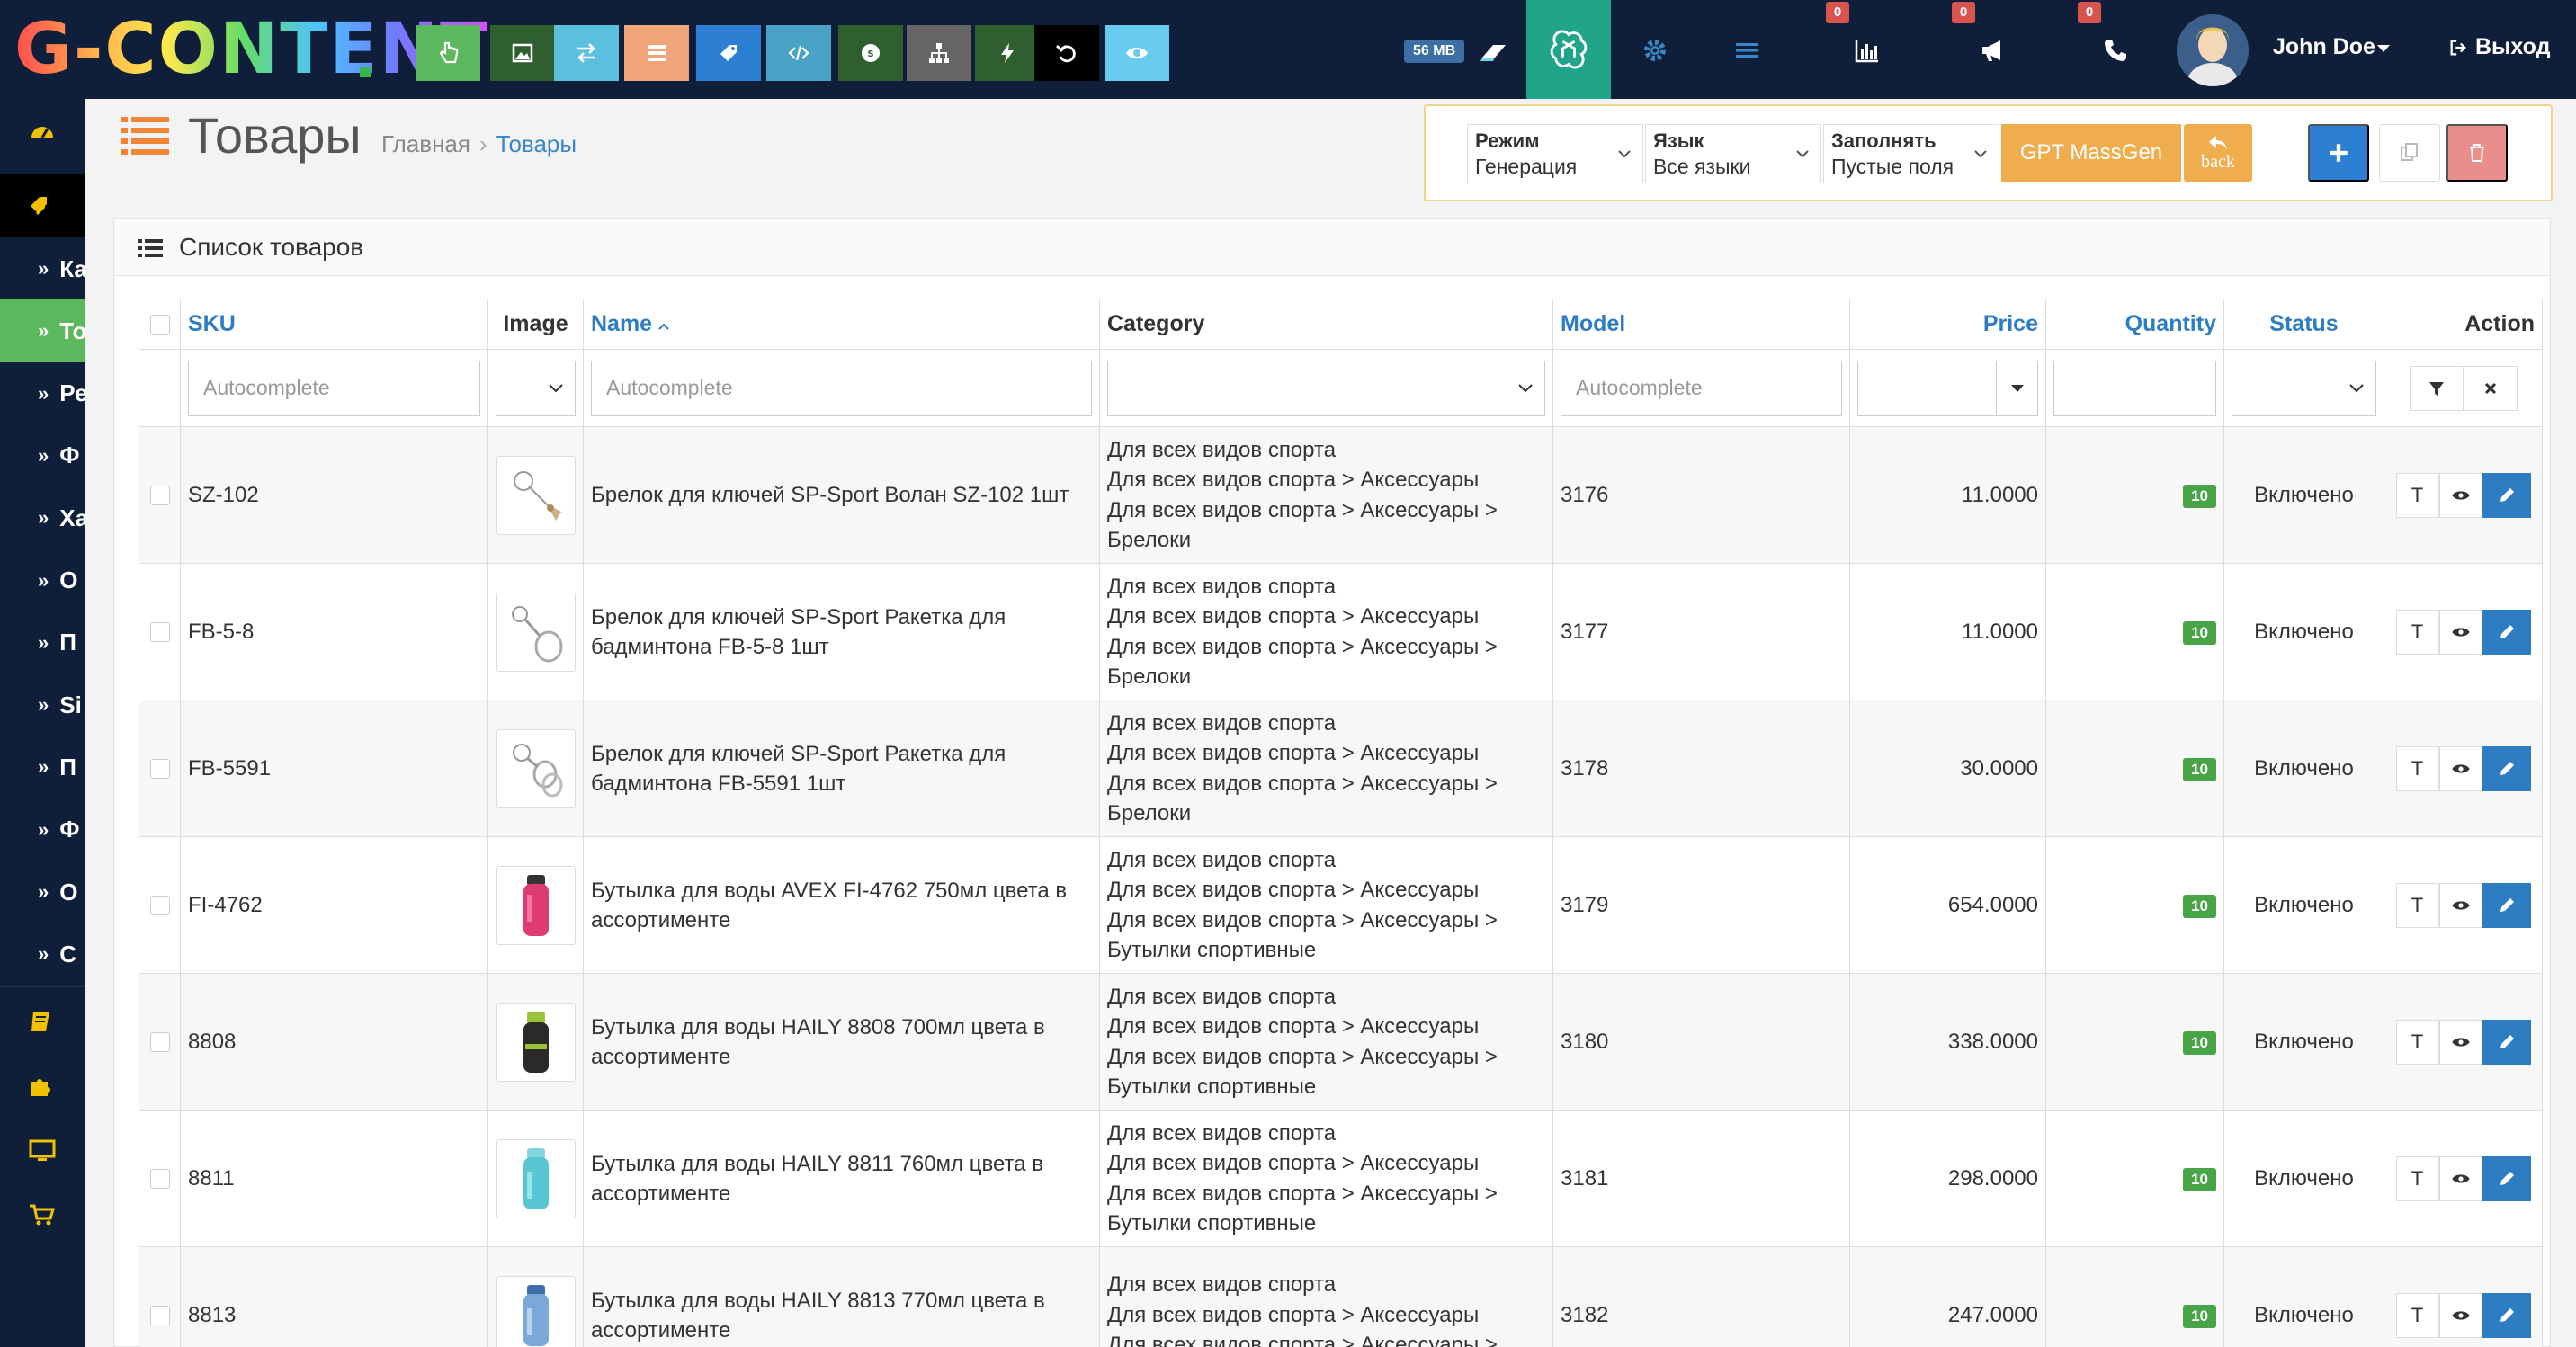 Image resolution: width=2576 pixels, height=1347 pixels. Describe the element at coordinates (42, 892) in the screenshot. I see `sidebar-subitem-10: » О` at that location.